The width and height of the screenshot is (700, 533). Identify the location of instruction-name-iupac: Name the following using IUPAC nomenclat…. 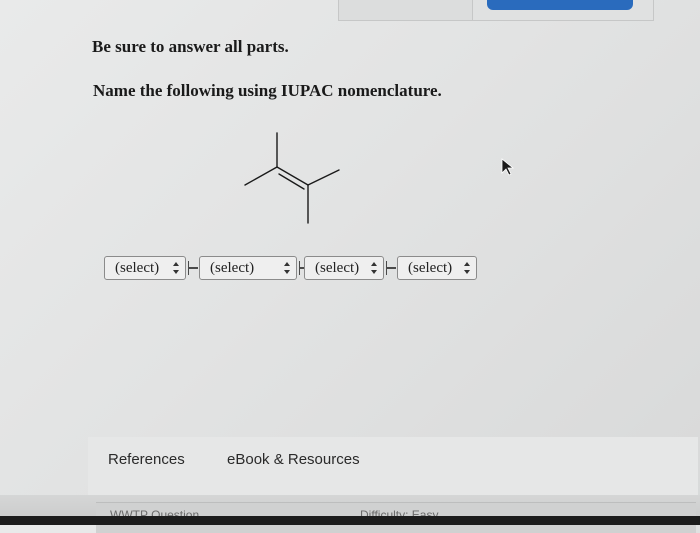
(267, 90).